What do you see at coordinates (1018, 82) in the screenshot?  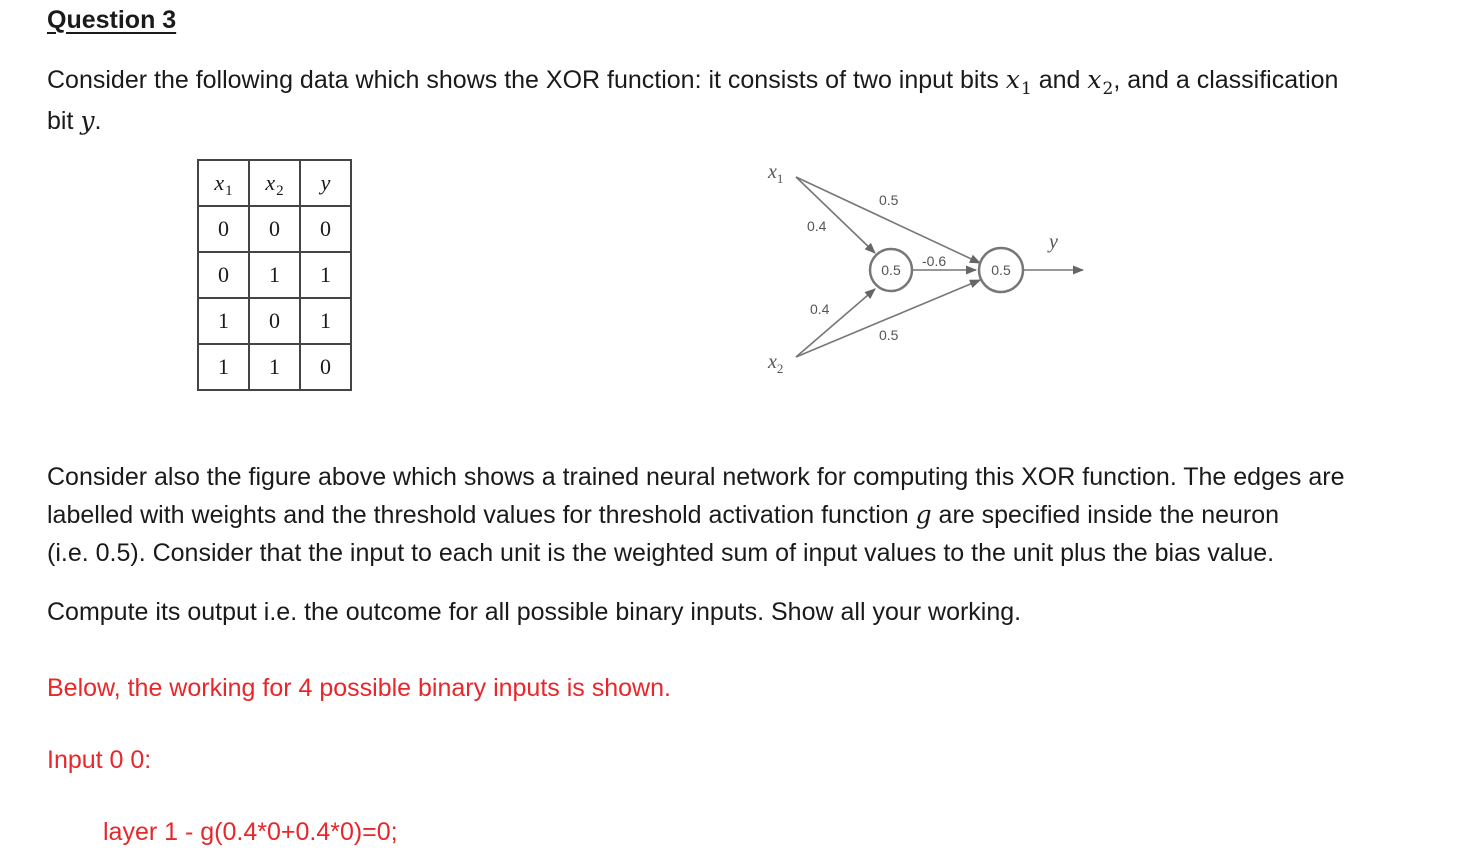 I see `var-x1: x1` at bounding box center [1018, 82].